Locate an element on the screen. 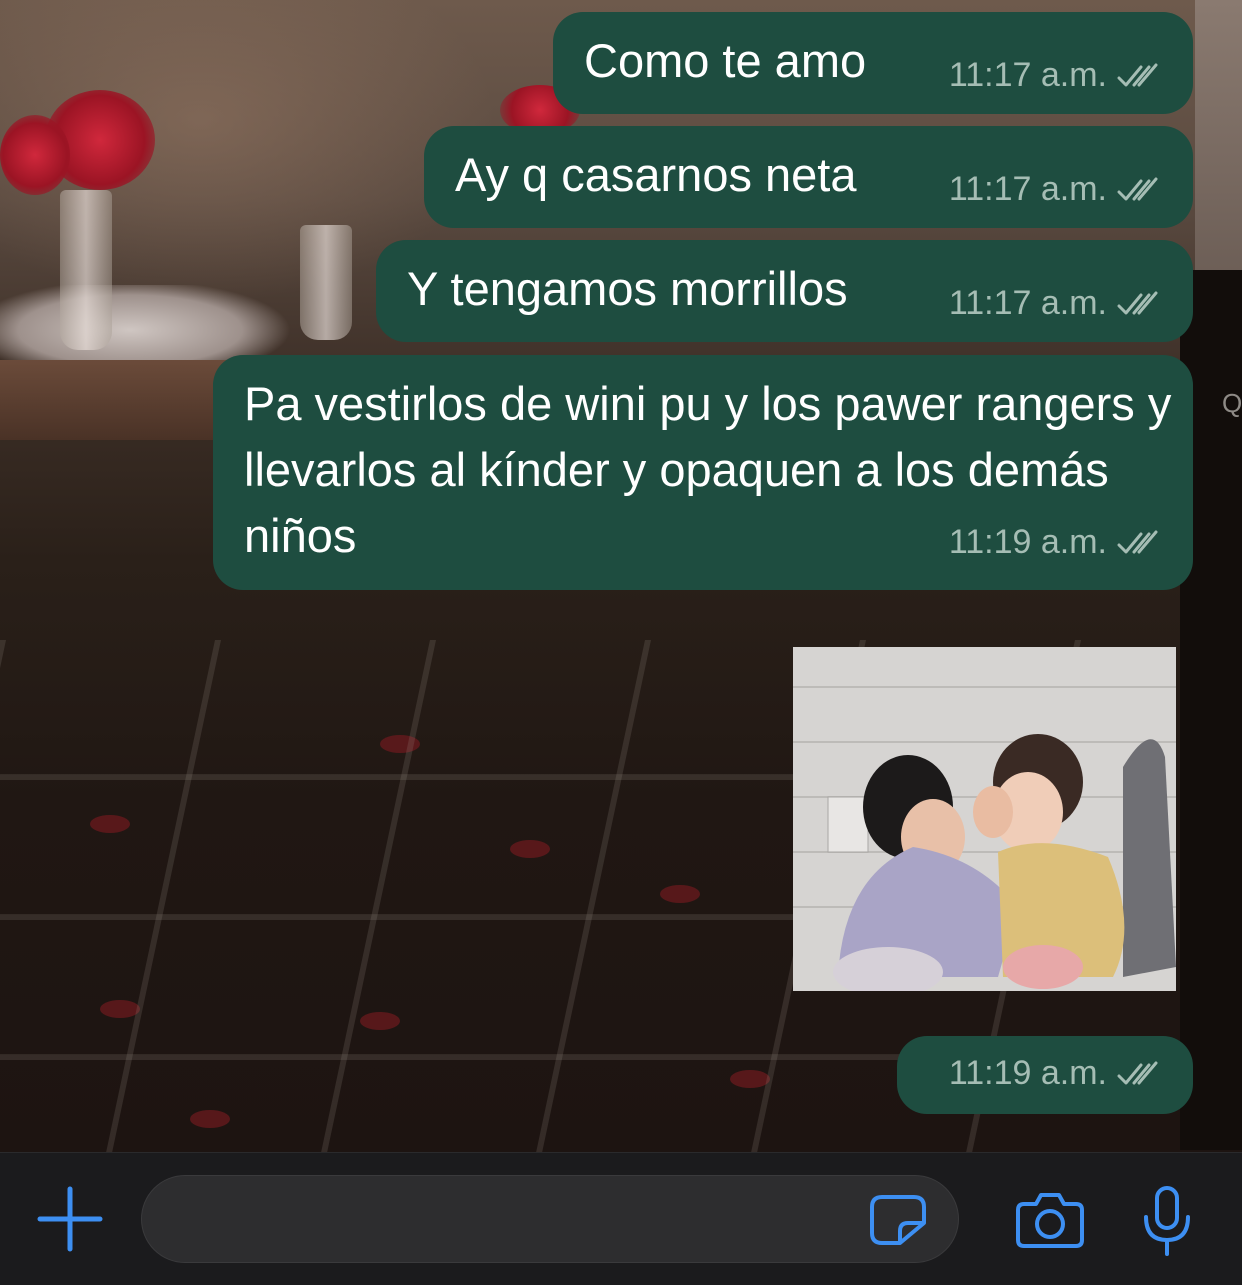  wallpaper-letter: Q is located at coordinates (1232, 403).